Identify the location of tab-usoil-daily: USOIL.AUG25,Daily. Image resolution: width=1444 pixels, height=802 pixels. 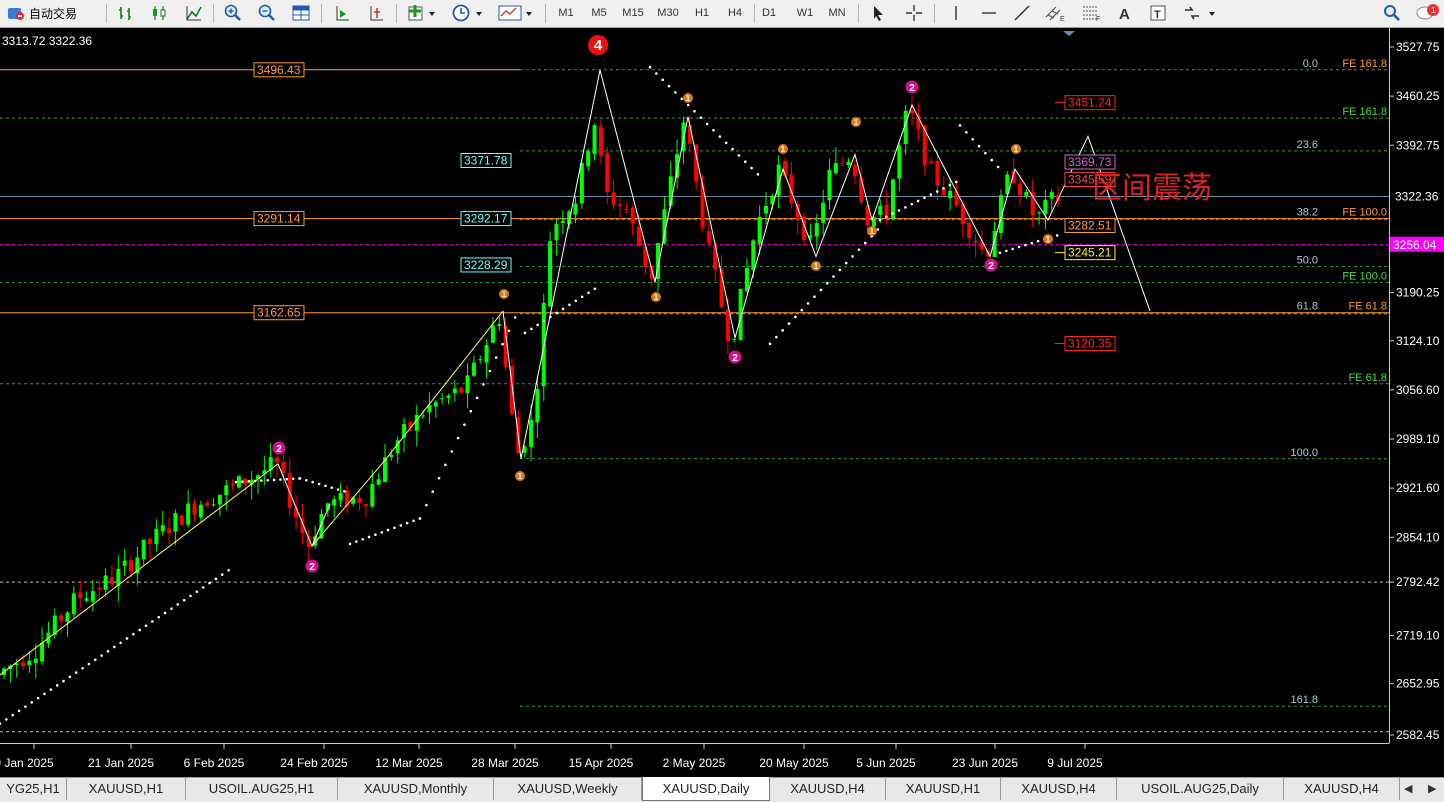
(1200, 789).